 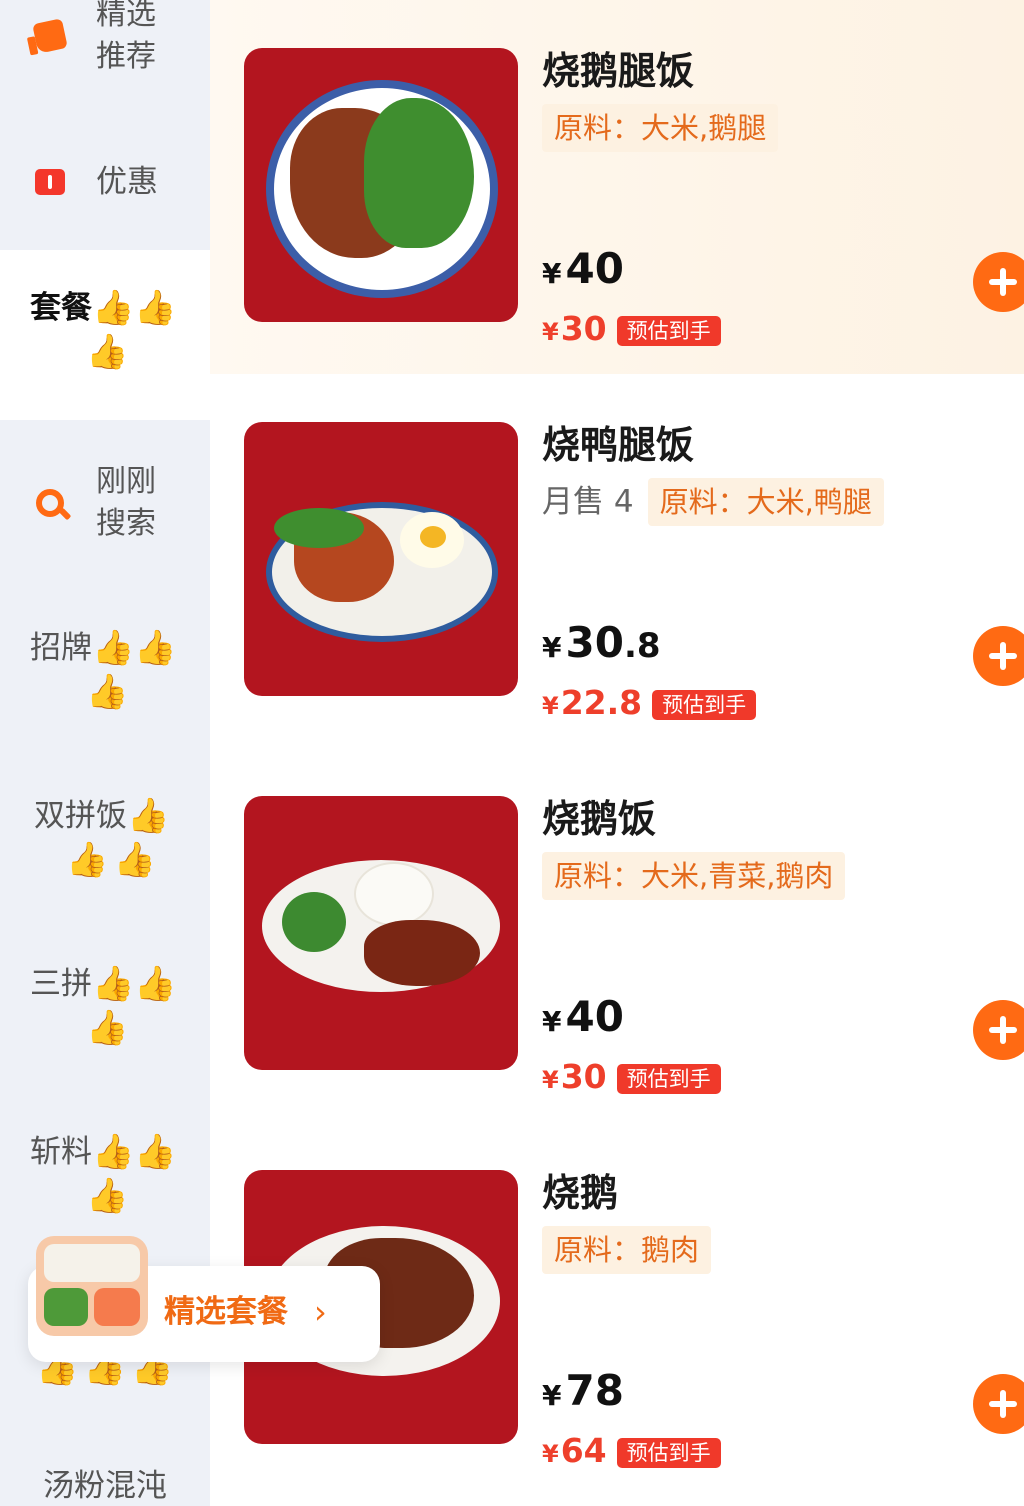 I want to click on product-meta: 原料：大米,鹅腿, so click(x=660, y=128).